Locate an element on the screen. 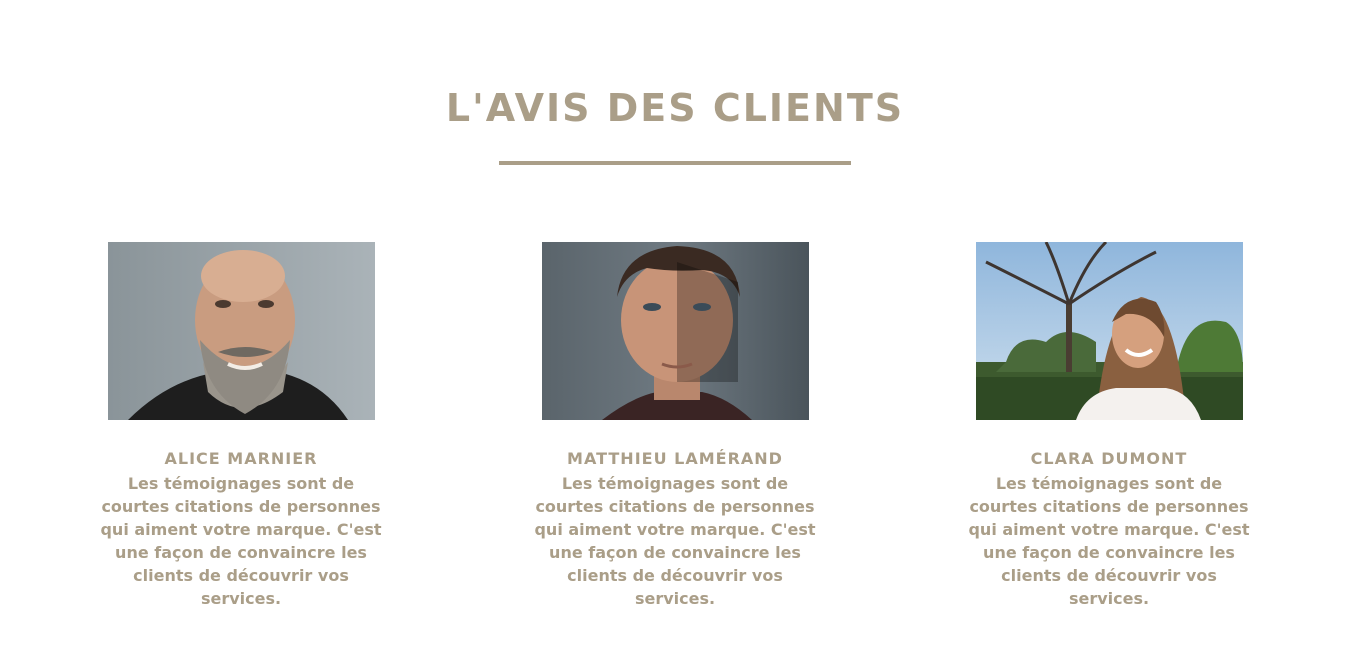  woman-outdoor-portrait-image is located at coordinates (1109, 331).